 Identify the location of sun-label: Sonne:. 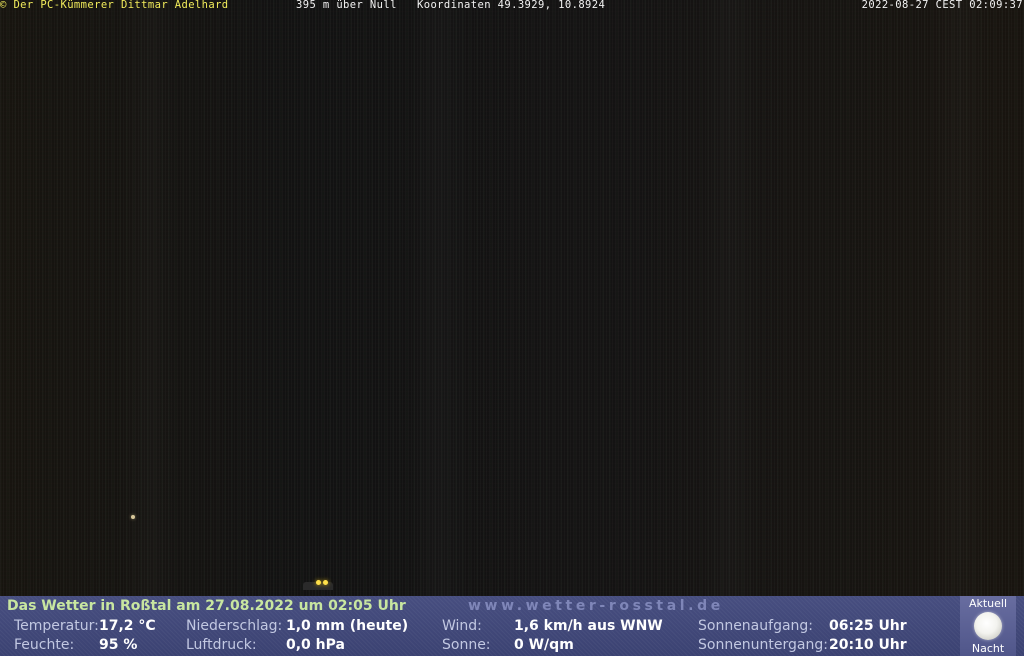
(466, 645).